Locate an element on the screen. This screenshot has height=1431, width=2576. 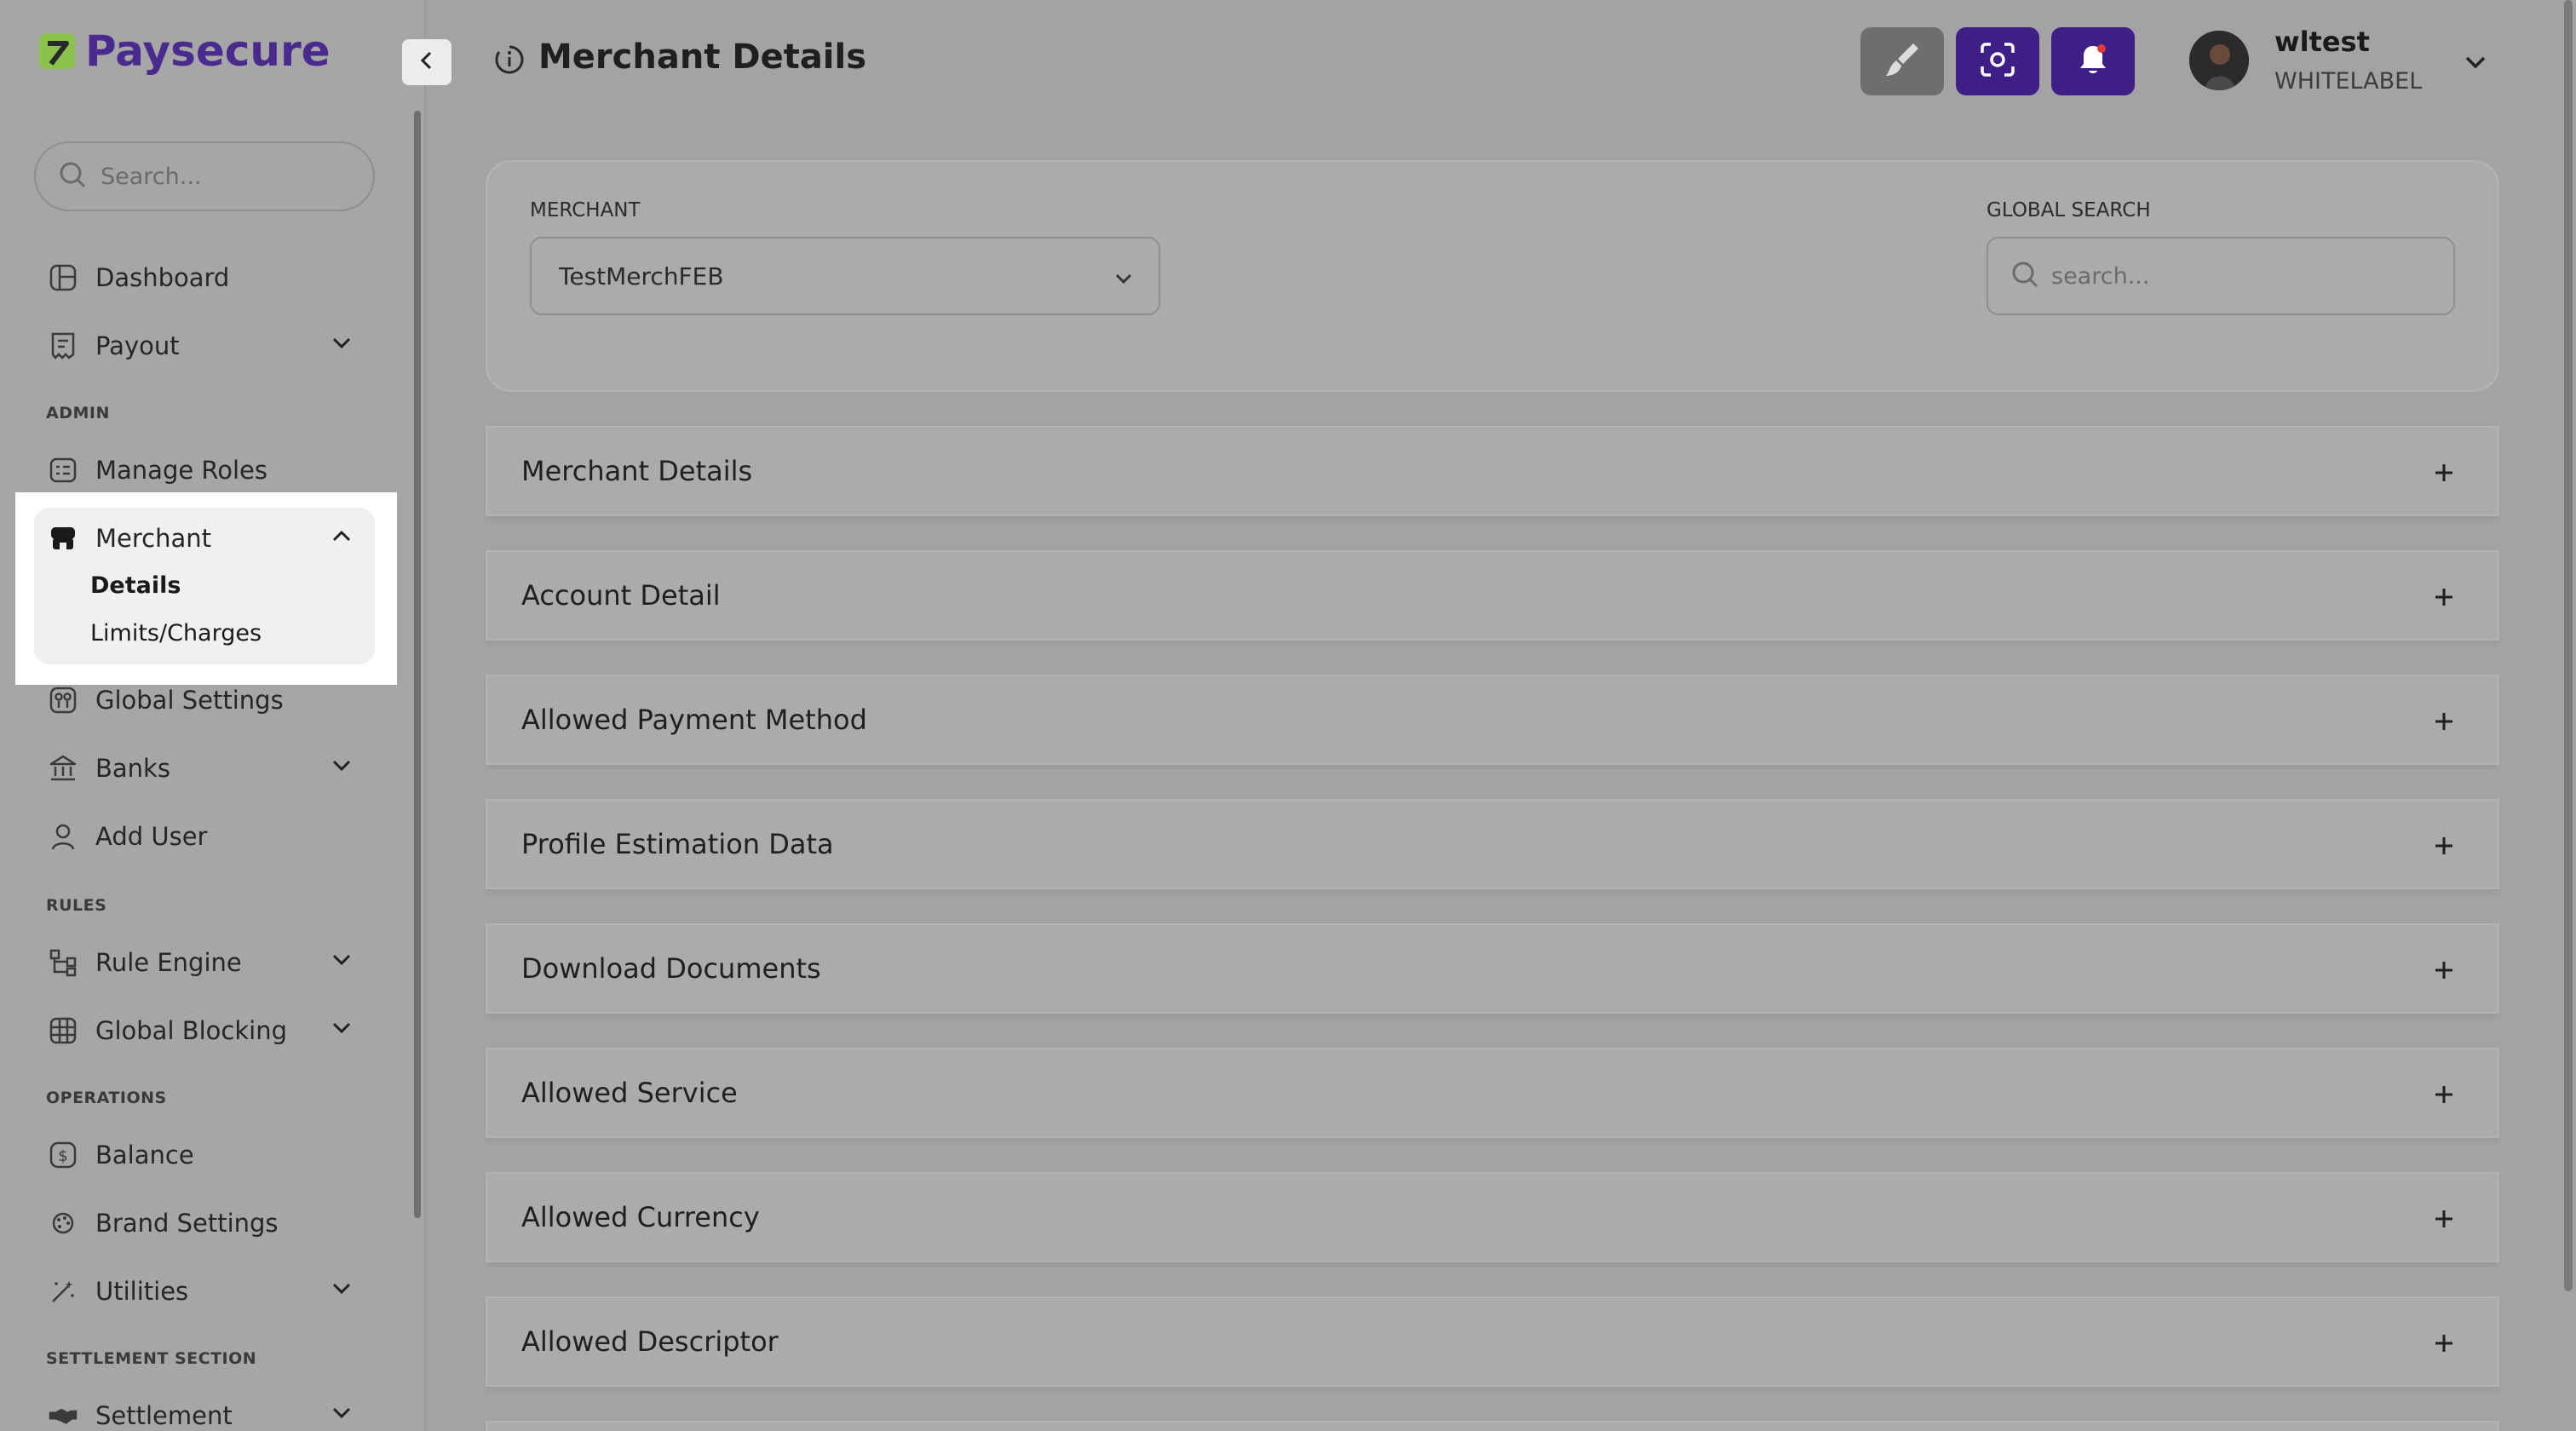
sidebar-item-label: Balance is located at coordinates (145, 1155).